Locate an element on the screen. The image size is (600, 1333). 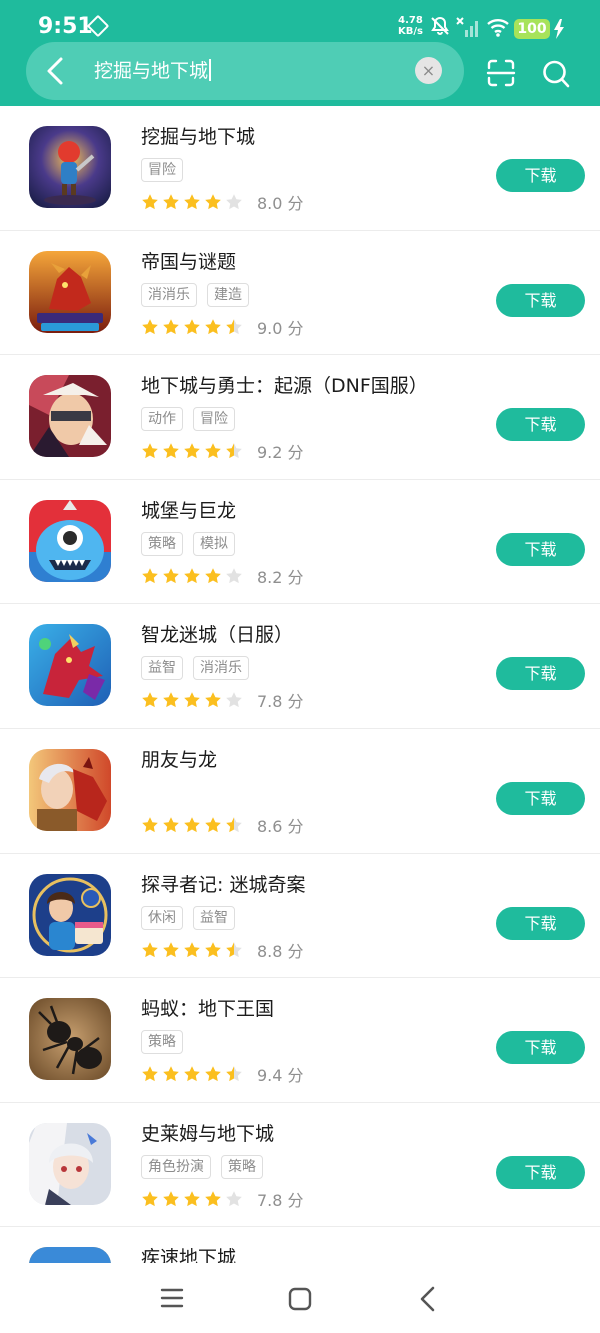
app-name: 地下城与勇士：起源（DNF国服） is located at coordinates (284, 384).